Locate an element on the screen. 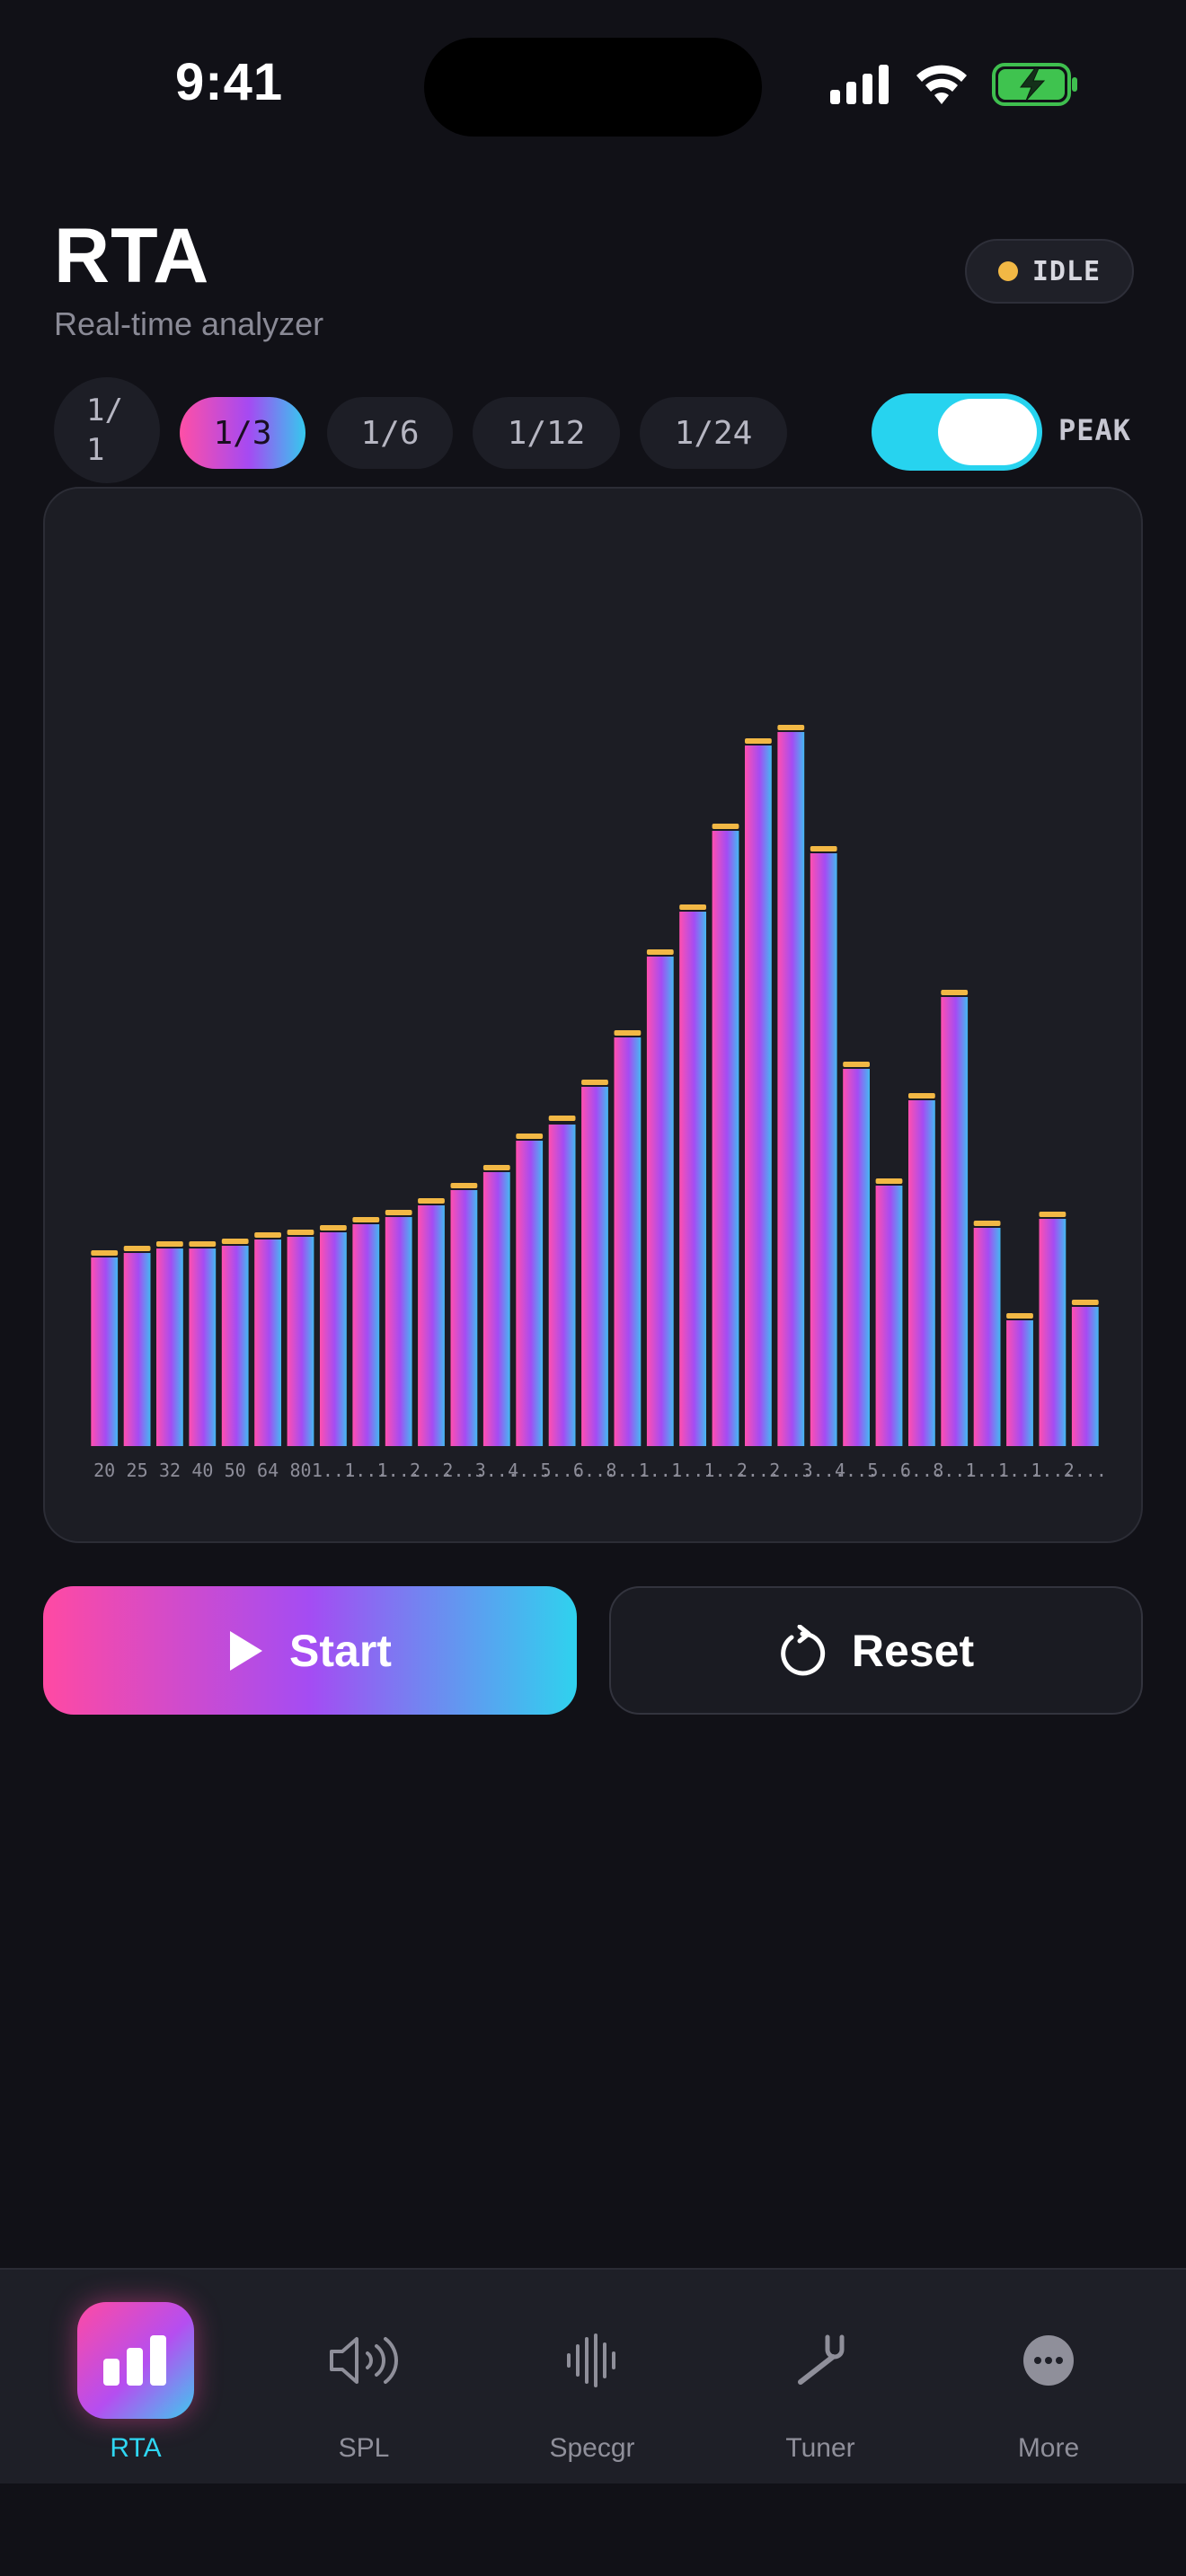 This screenshot has width=1186, height=2576. bar-chart-icon is located at coordinates (135, 2360).